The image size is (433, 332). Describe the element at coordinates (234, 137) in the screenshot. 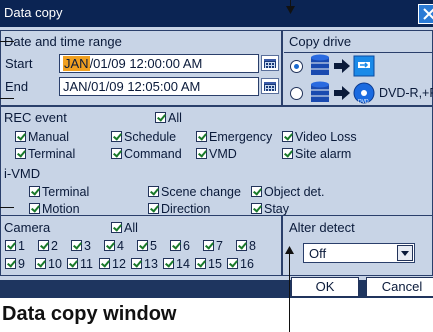

I see `rec-event-emergency: Emergency` at that location.